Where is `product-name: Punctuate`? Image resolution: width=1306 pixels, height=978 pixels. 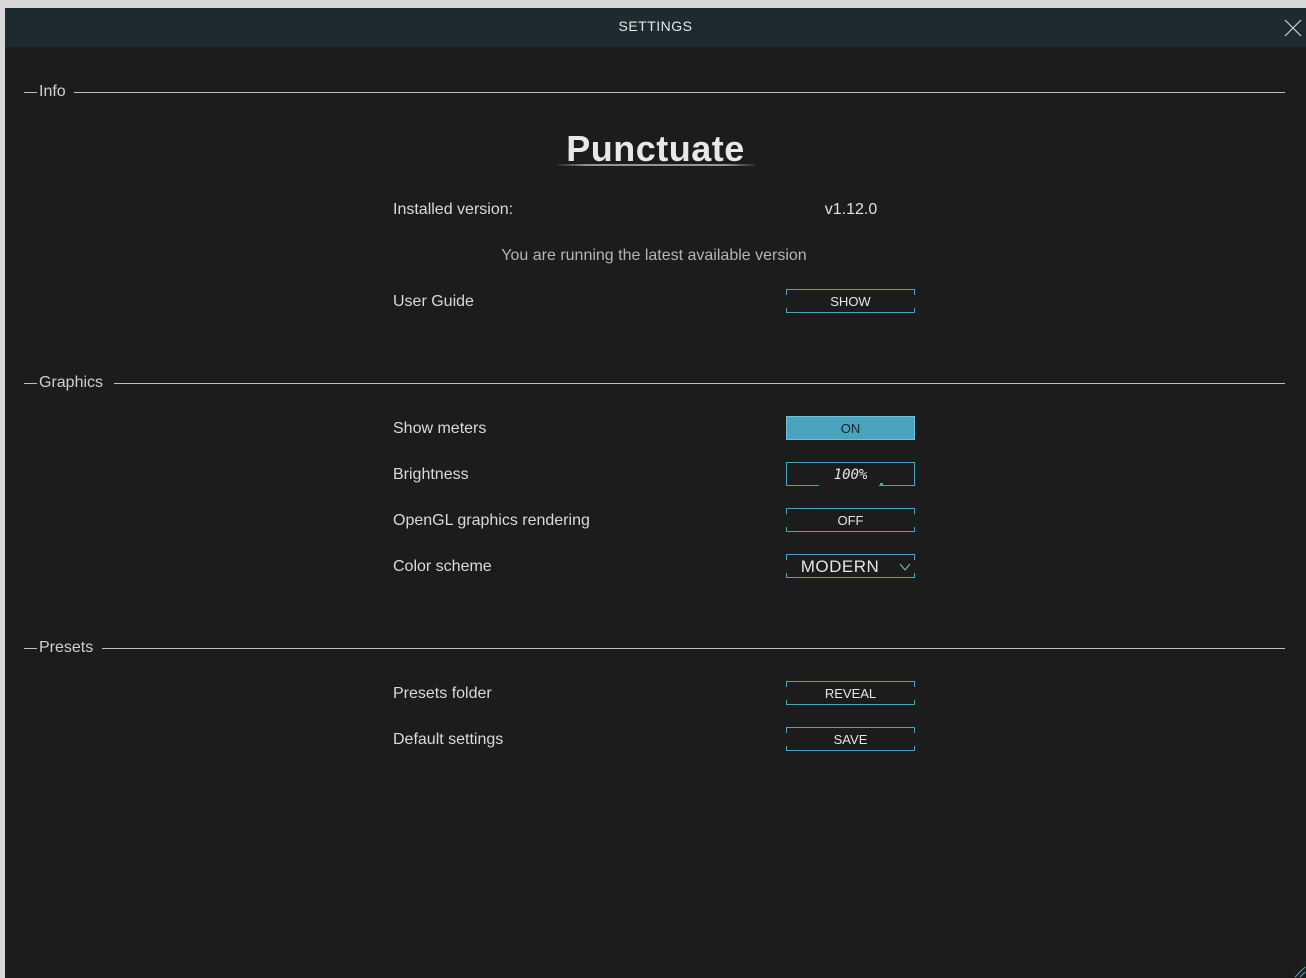 product-name: Punctuate is located at coordinates (656, 149).